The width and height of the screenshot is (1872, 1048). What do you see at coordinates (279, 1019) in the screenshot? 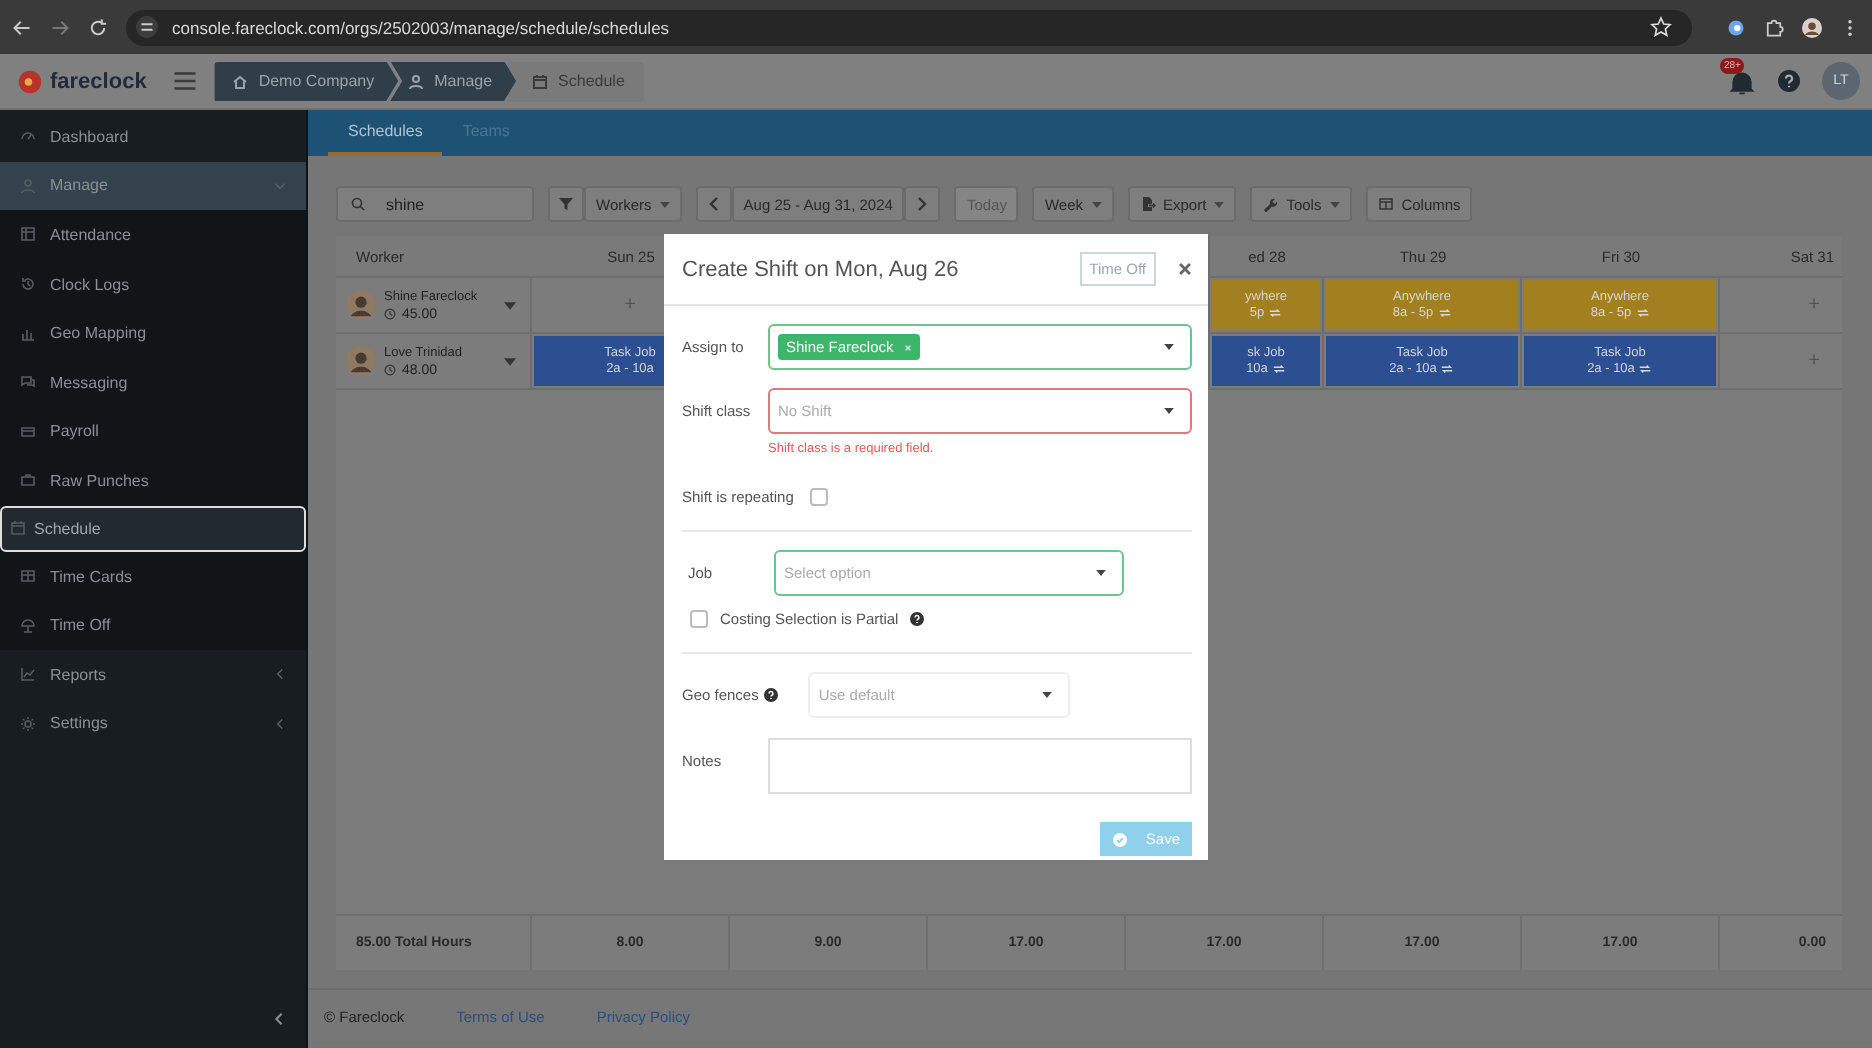
I see `collapse-icon` at bounding box center [279, 1019].